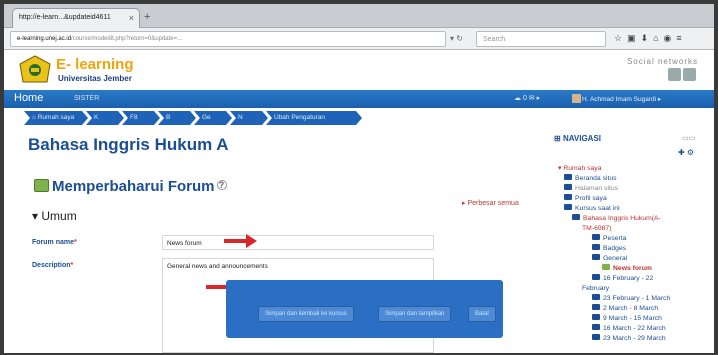 The image size is (718, 355). What do you see at coordinates (95, 78) in the screenshot?
I see `brand-subtitle: Universitas Jember` at bounding box center [95, 78].